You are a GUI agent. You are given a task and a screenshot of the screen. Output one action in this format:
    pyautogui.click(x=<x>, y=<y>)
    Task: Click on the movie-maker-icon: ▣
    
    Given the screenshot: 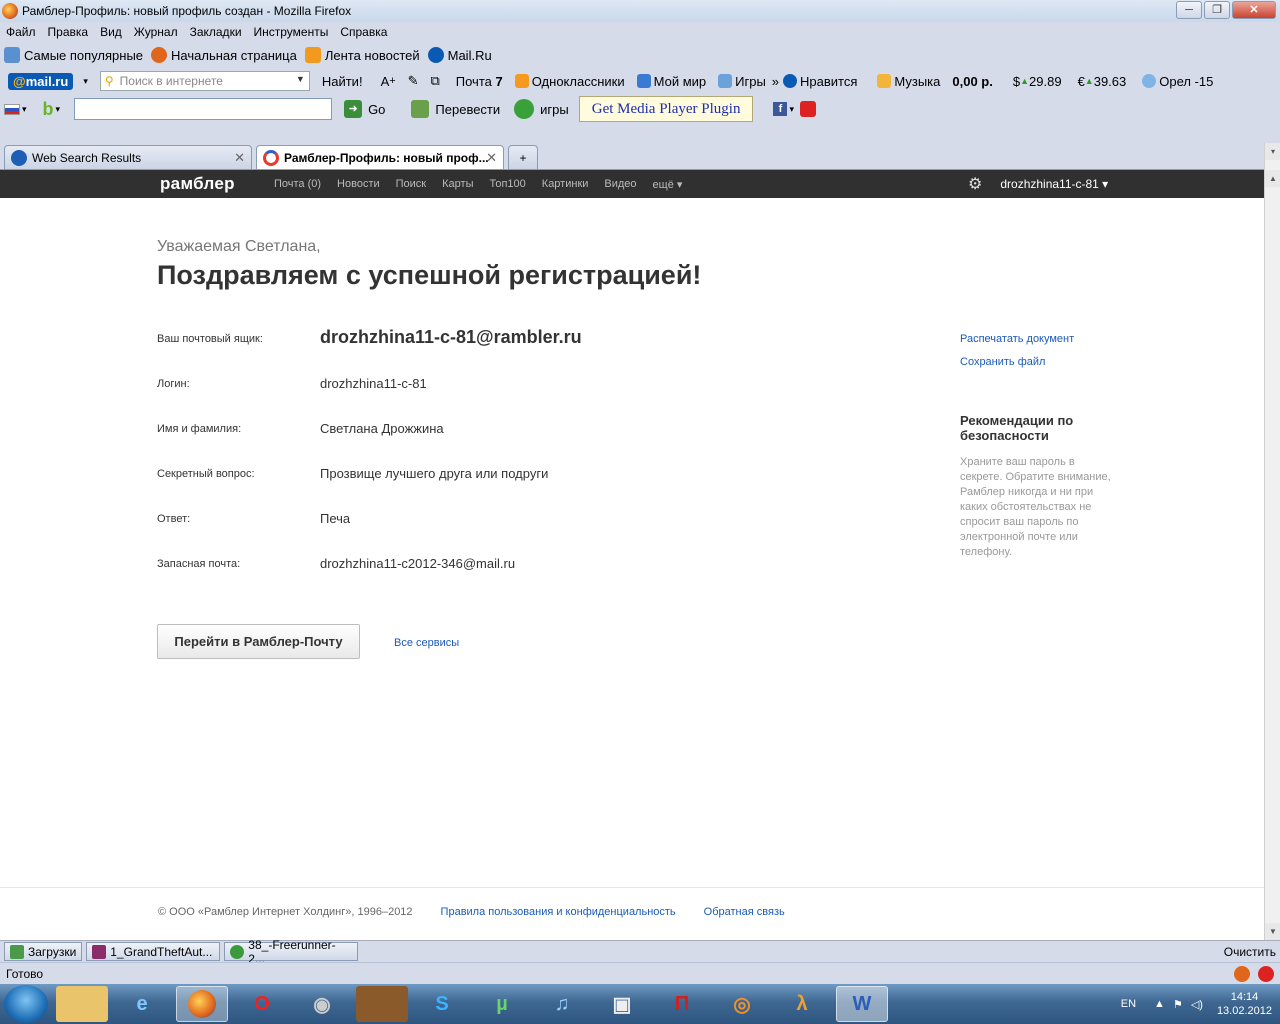 What is the action you would take?
    pyautogui.click(x=622, y=1004)
    